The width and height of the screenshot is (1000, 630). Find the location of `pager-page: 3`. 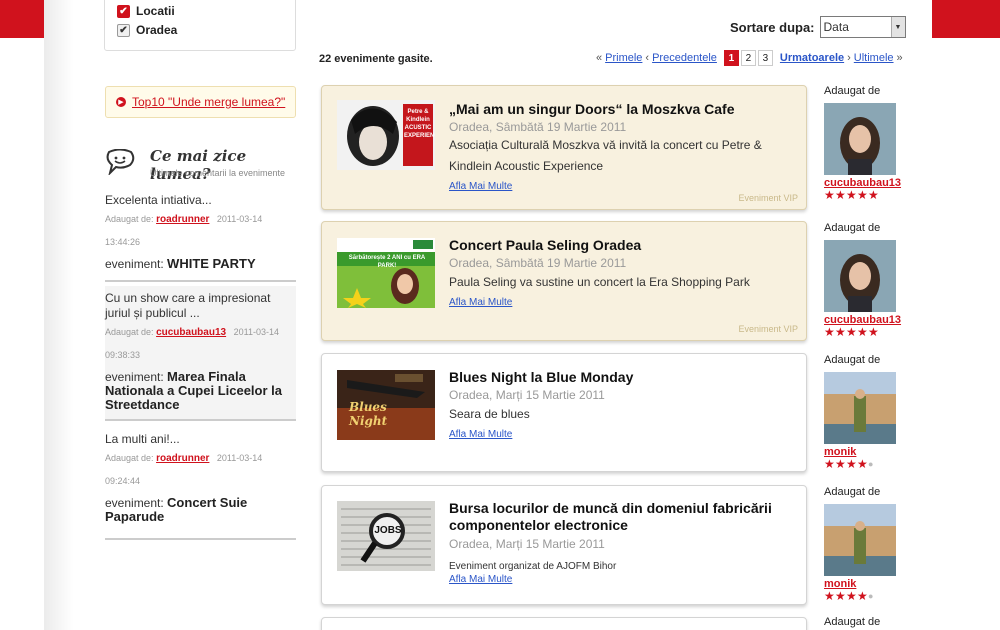

pager-page: 3 is located at coordinates (765, 58).